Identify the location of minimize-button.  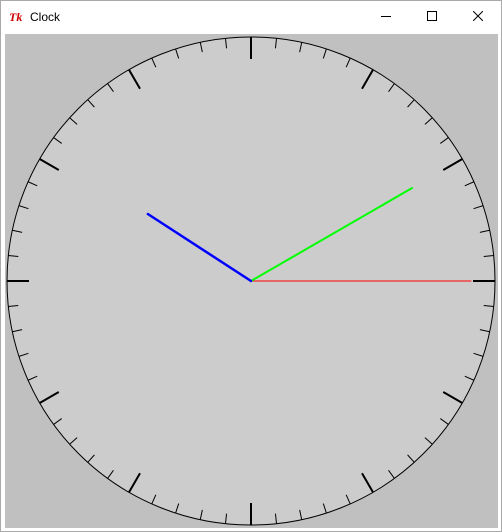
(386, 16).